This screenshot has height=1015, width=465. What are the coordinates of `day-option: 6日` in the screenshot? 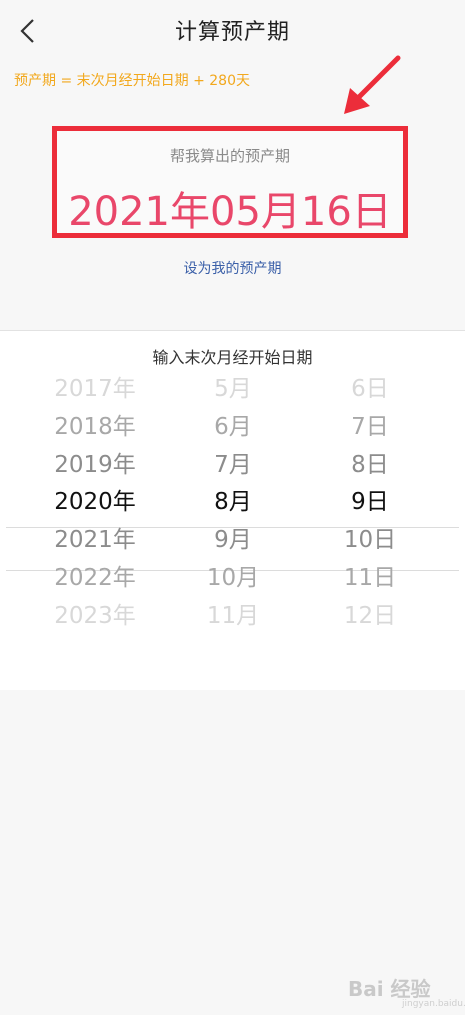 It's located at (370, 389).